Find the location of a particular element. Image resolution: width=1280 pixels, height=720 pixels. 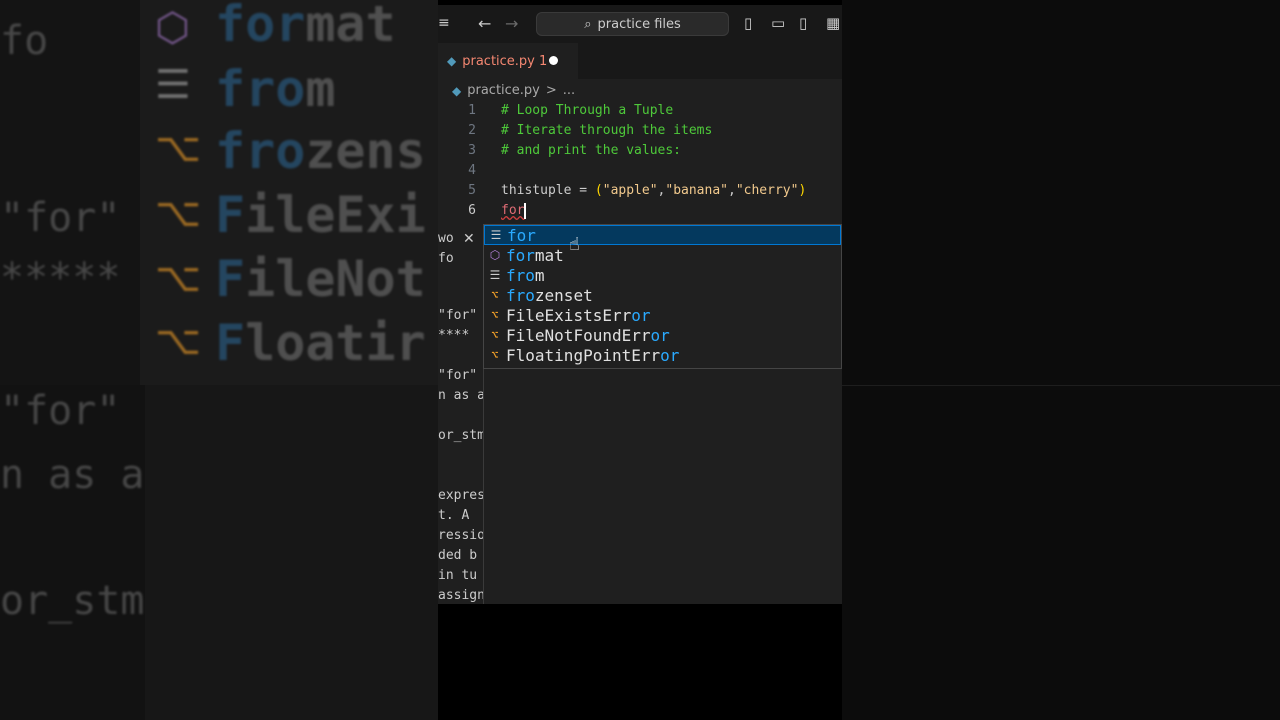

suggestion-label: FloatingPointError is located at coordinates (593, 355).